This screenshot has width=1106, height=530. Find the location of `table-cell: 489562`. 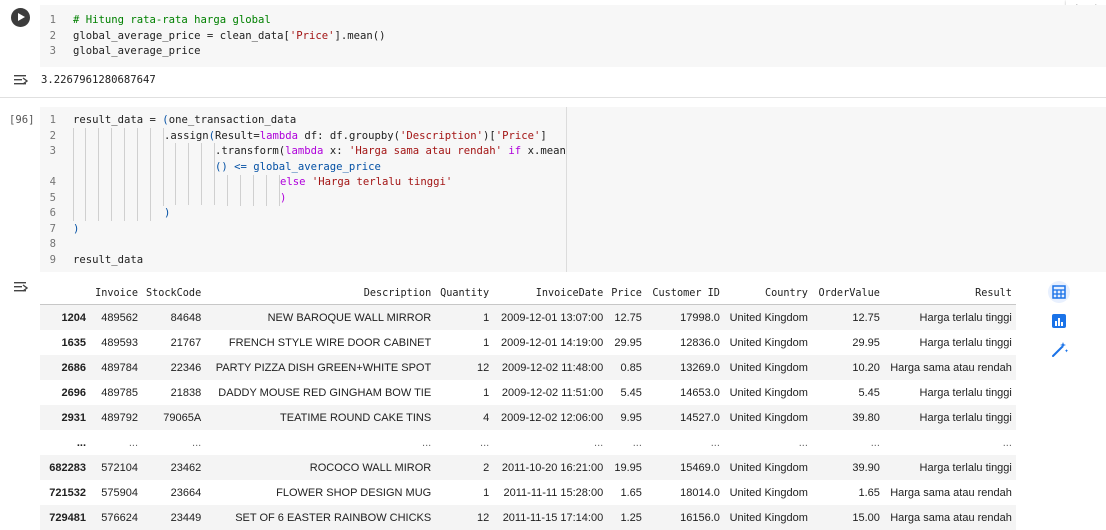

table-cell: 489562 is located at coordinates (116, 317).